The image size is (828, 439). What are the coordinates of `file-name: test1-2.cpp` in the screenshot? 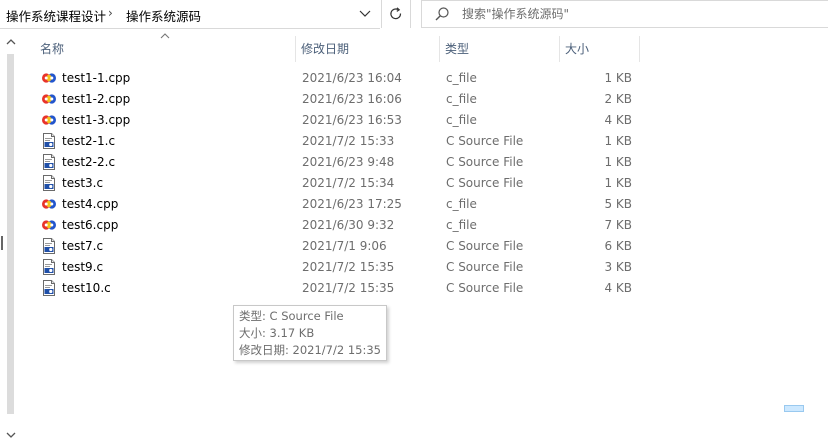 It's located at (96, 99).